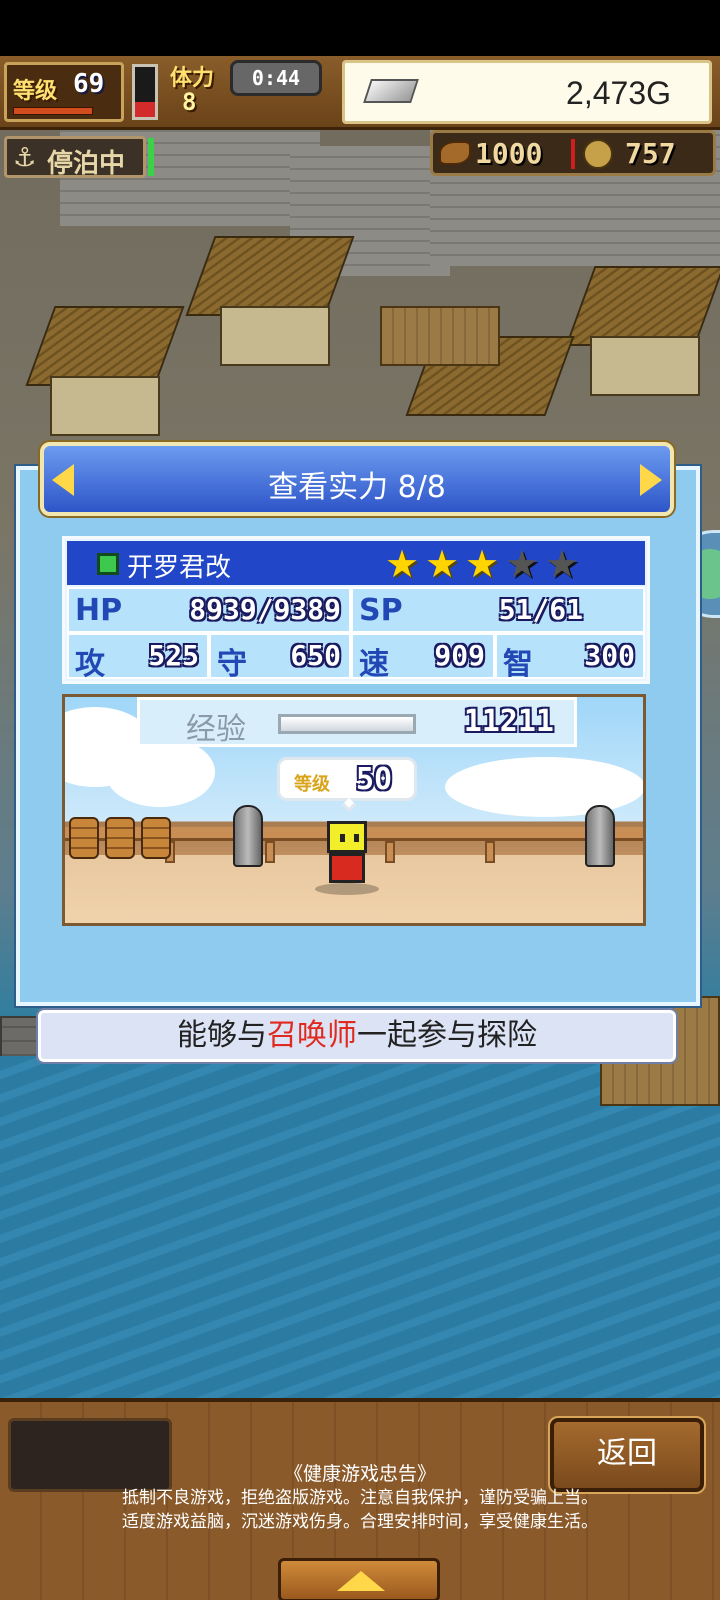  Describe the element at coordinates (509, 153) in the screenshot. I see `resource-food-value: 1000` at that location.